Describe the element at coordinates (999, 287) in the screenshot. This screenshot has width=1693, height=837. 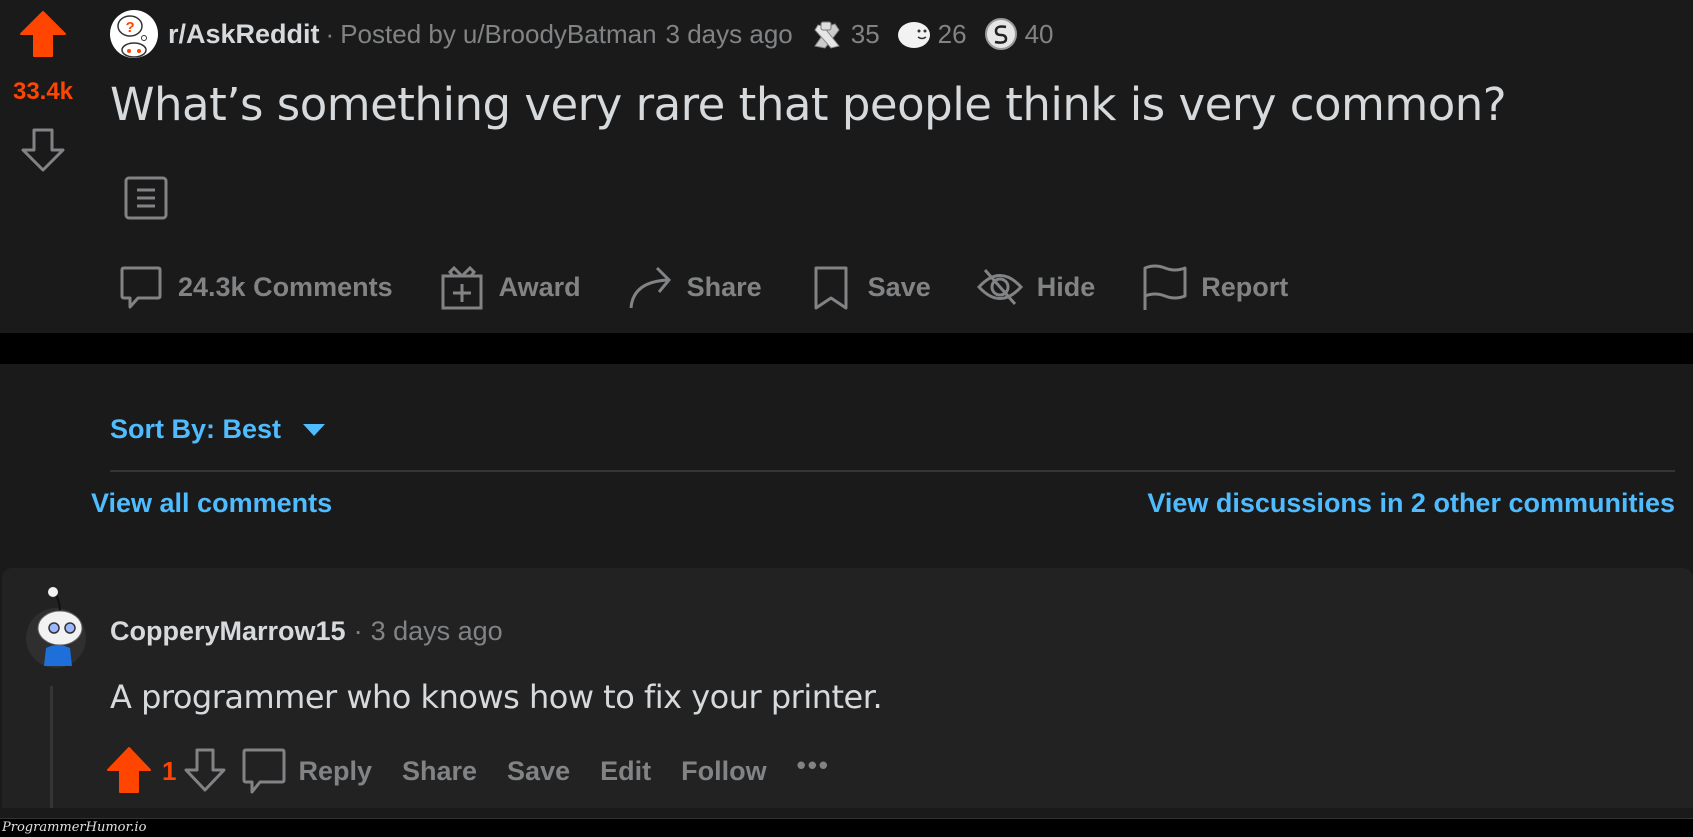
I see `hide-eye-icon` at that location.